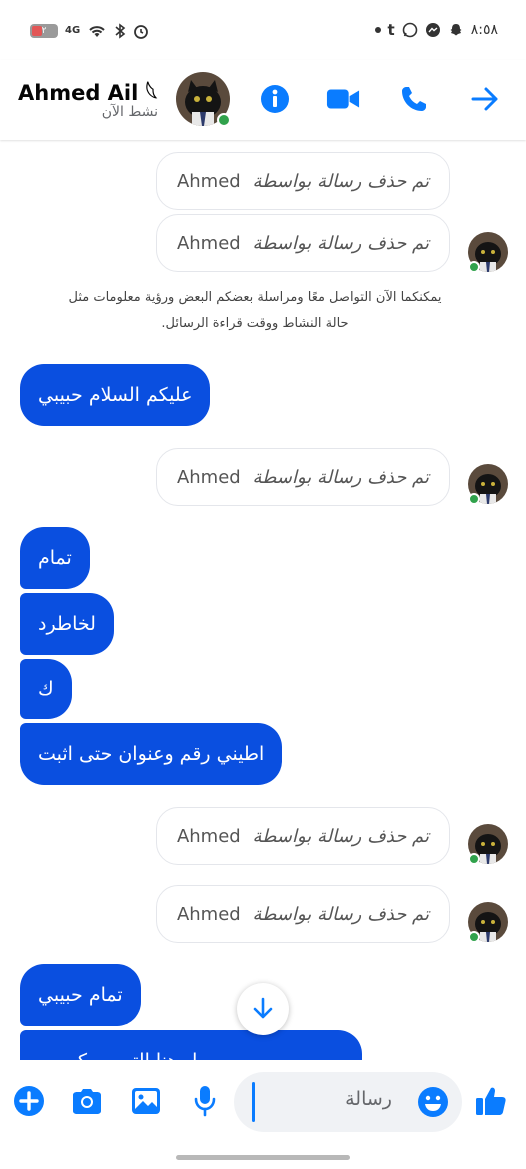 This screenshot has width=526, height=1169. I want to click on wifi-icon, so click(97, 31).